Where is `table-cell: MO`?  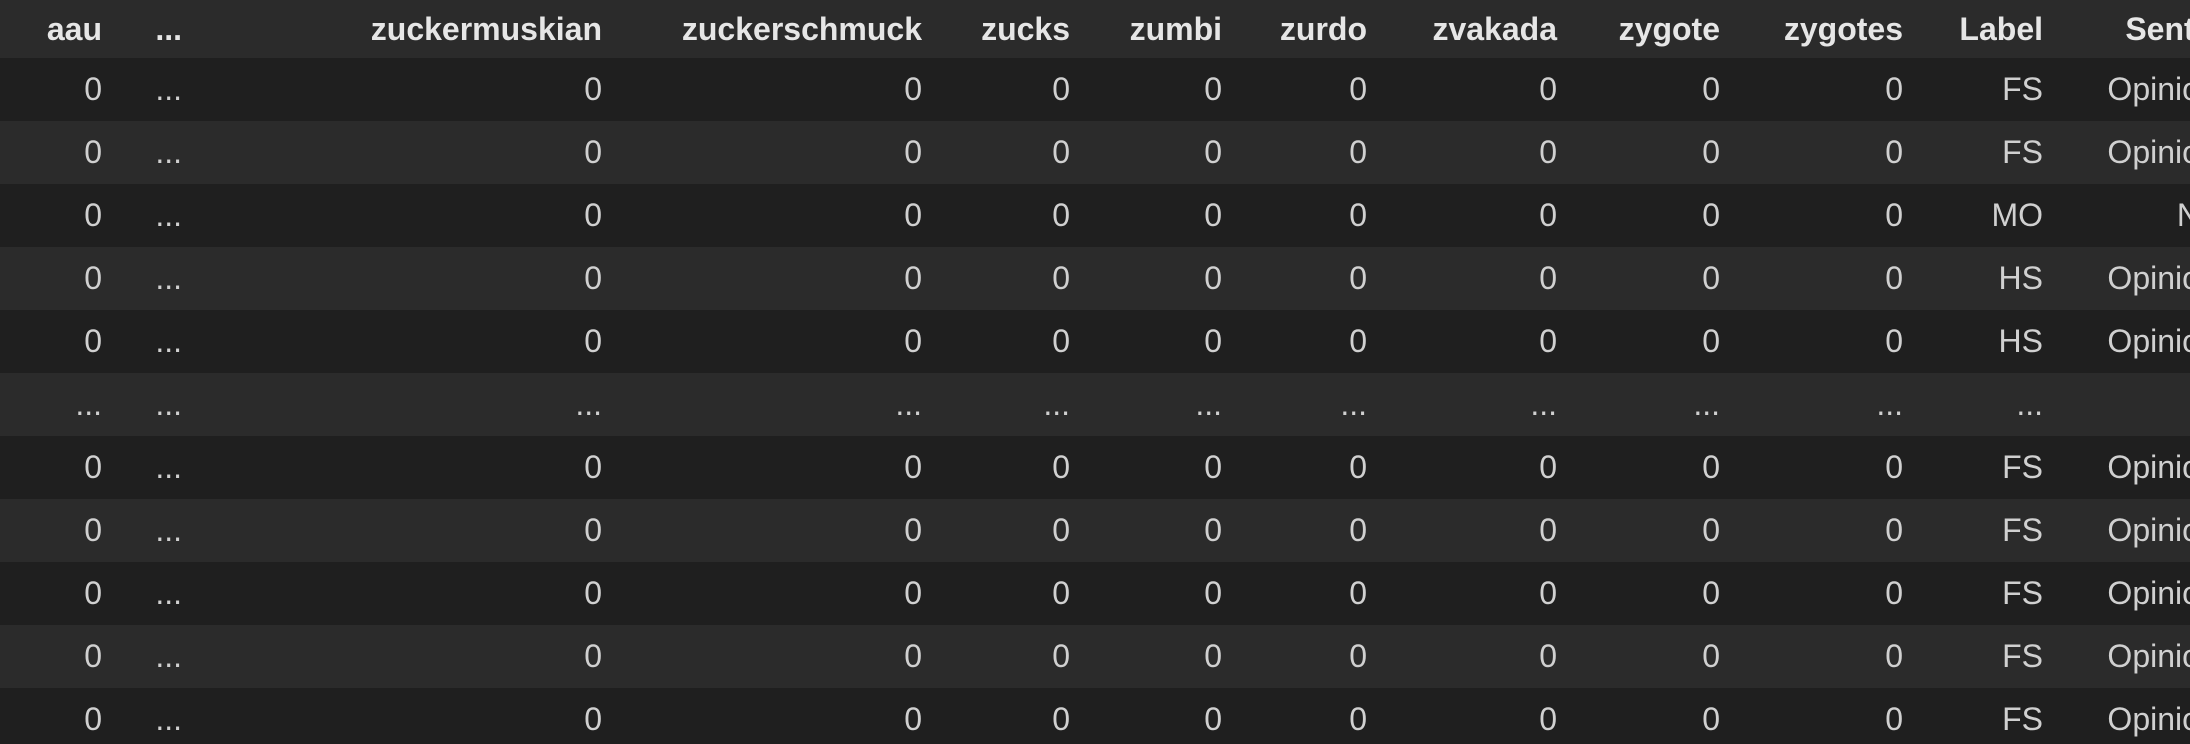
table-cell: MO is located at coordinates (2017, 215).